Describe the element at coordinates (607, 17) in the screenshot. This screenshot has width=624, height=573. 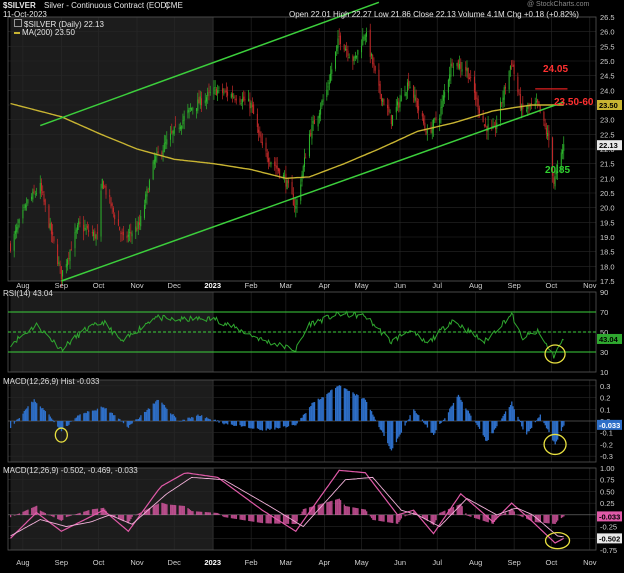
I see `price-tick-label: 26.5` at that location.